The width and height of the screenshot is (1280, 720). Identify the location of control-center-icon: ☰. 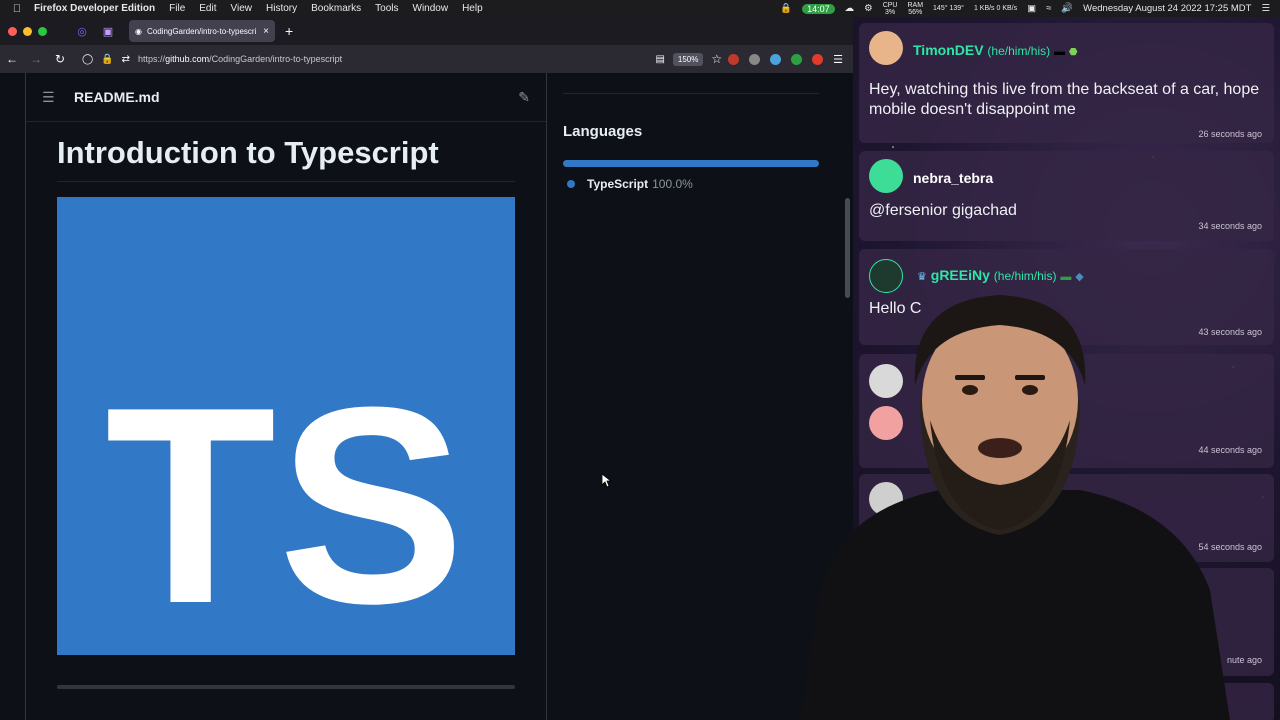
(1265, 8).